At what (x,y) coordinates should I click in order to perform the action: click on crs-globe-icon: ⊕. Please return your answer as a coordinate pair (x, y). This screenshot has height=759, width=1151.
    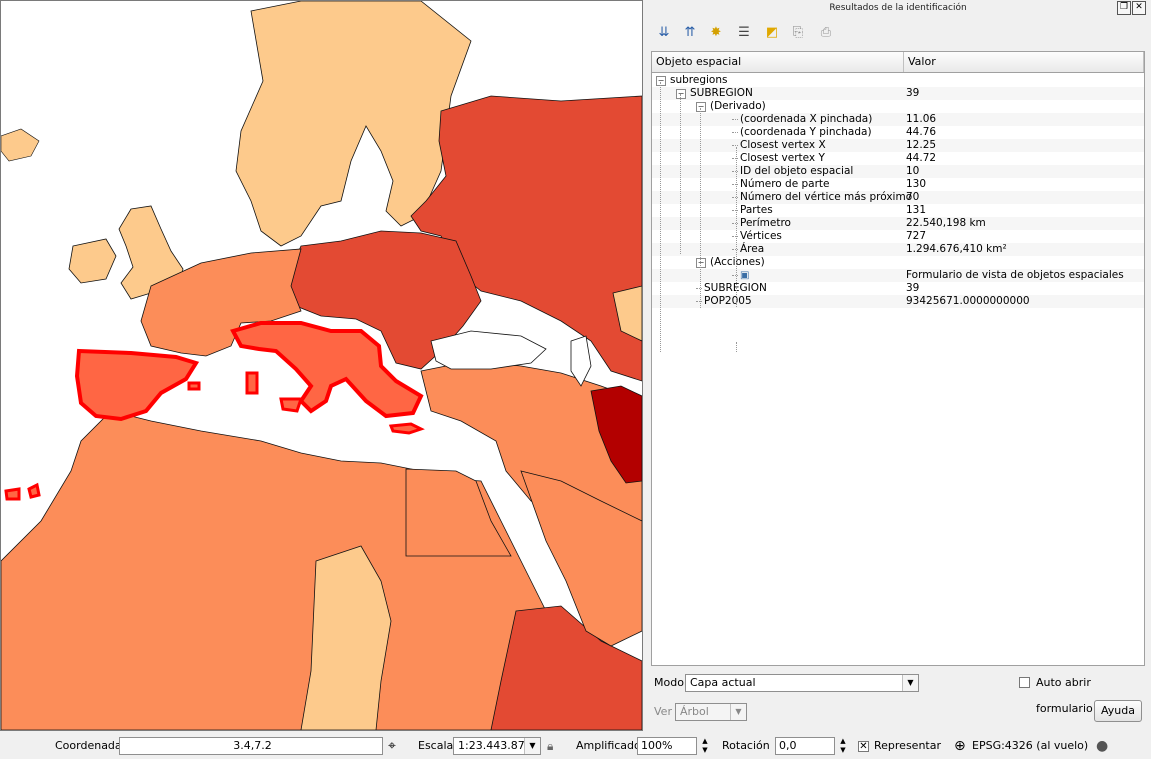
    Looking at the image, I should click on (960, 746).